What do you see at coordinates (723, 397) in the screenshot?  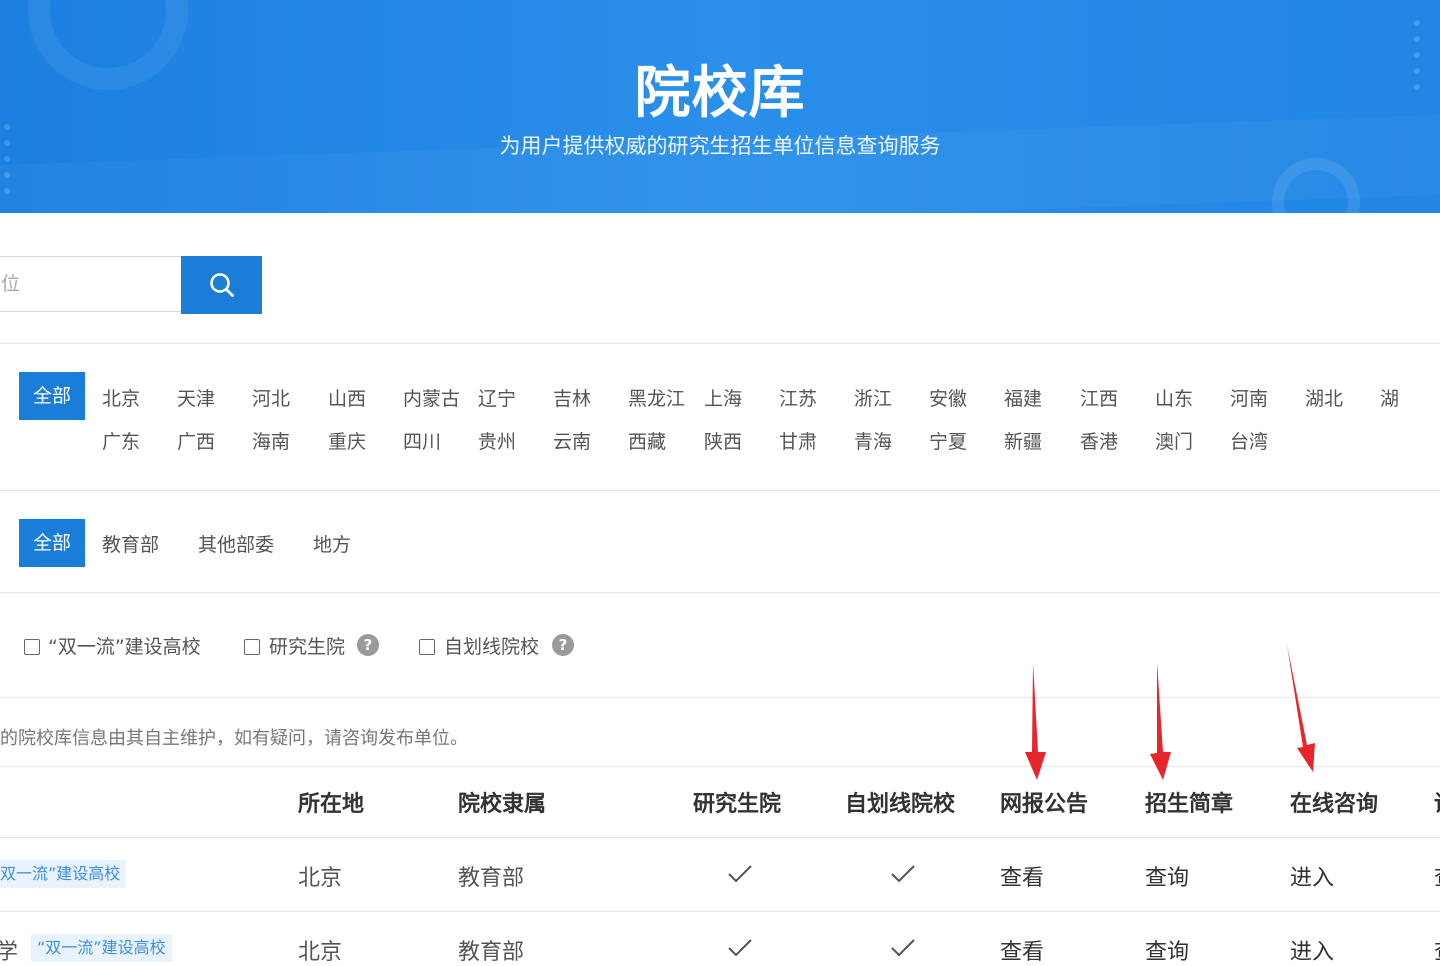 I see `region-option: 上海` at bounding box center [723, 397].